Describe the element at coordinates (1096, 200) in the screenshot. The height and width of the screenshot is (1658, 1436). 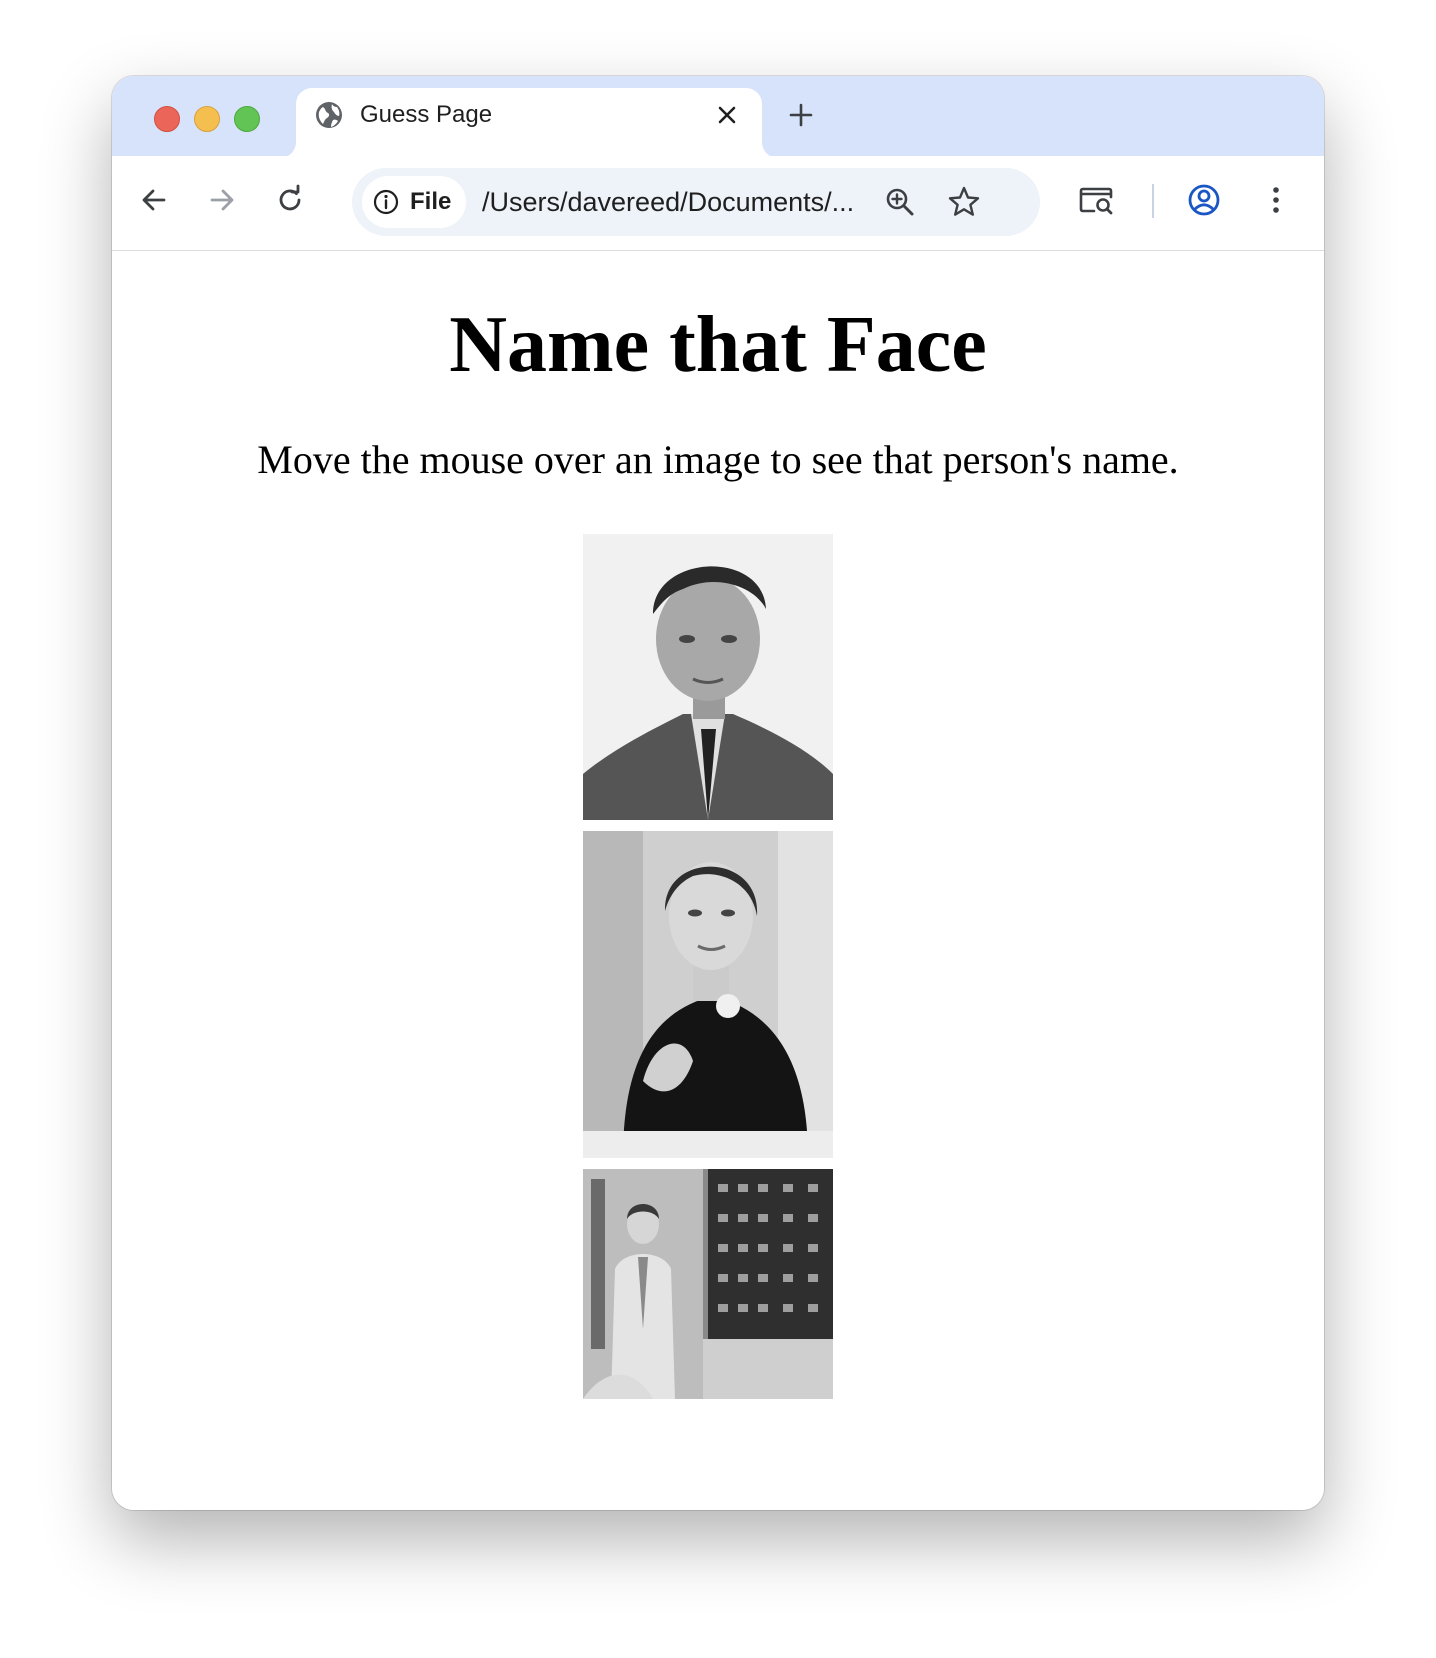
I see `search-tab-icon` at that location.